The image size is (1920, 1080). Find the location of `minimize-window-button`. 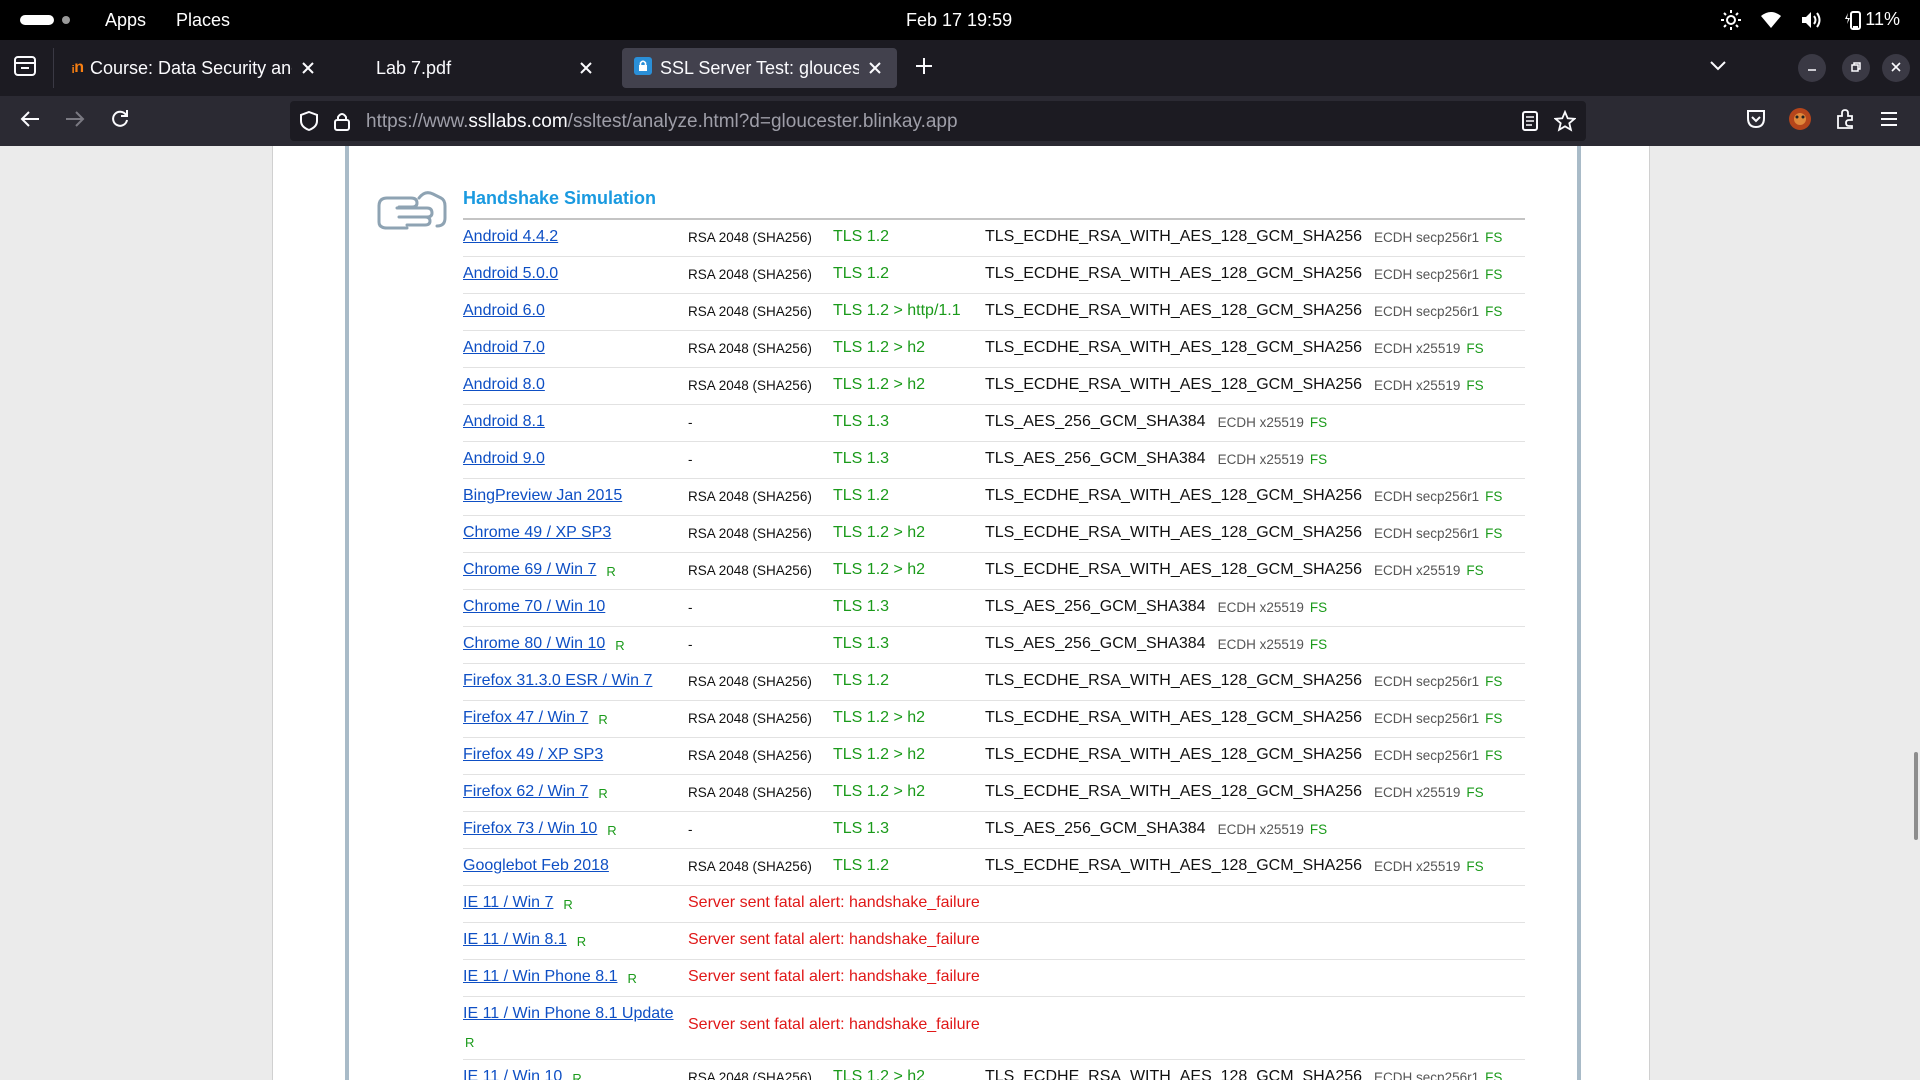

minimize-window-button is located at coordinates (1812, 68).